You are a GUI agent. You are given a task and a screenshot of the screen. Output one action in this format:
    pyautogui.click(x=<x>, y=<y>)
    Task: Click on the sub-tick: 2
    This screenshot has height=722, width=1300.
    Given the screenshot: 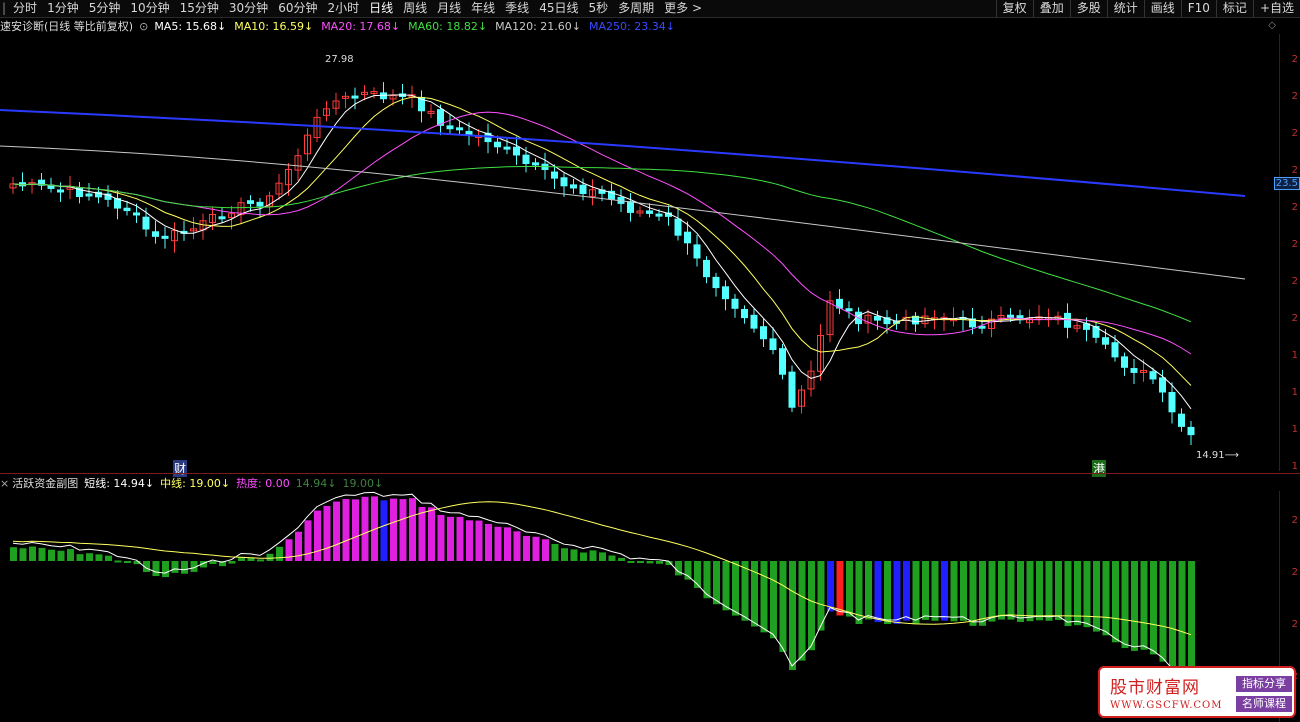 What is the action you would take?
    pyautogui.click(x=1294, y=624)
    